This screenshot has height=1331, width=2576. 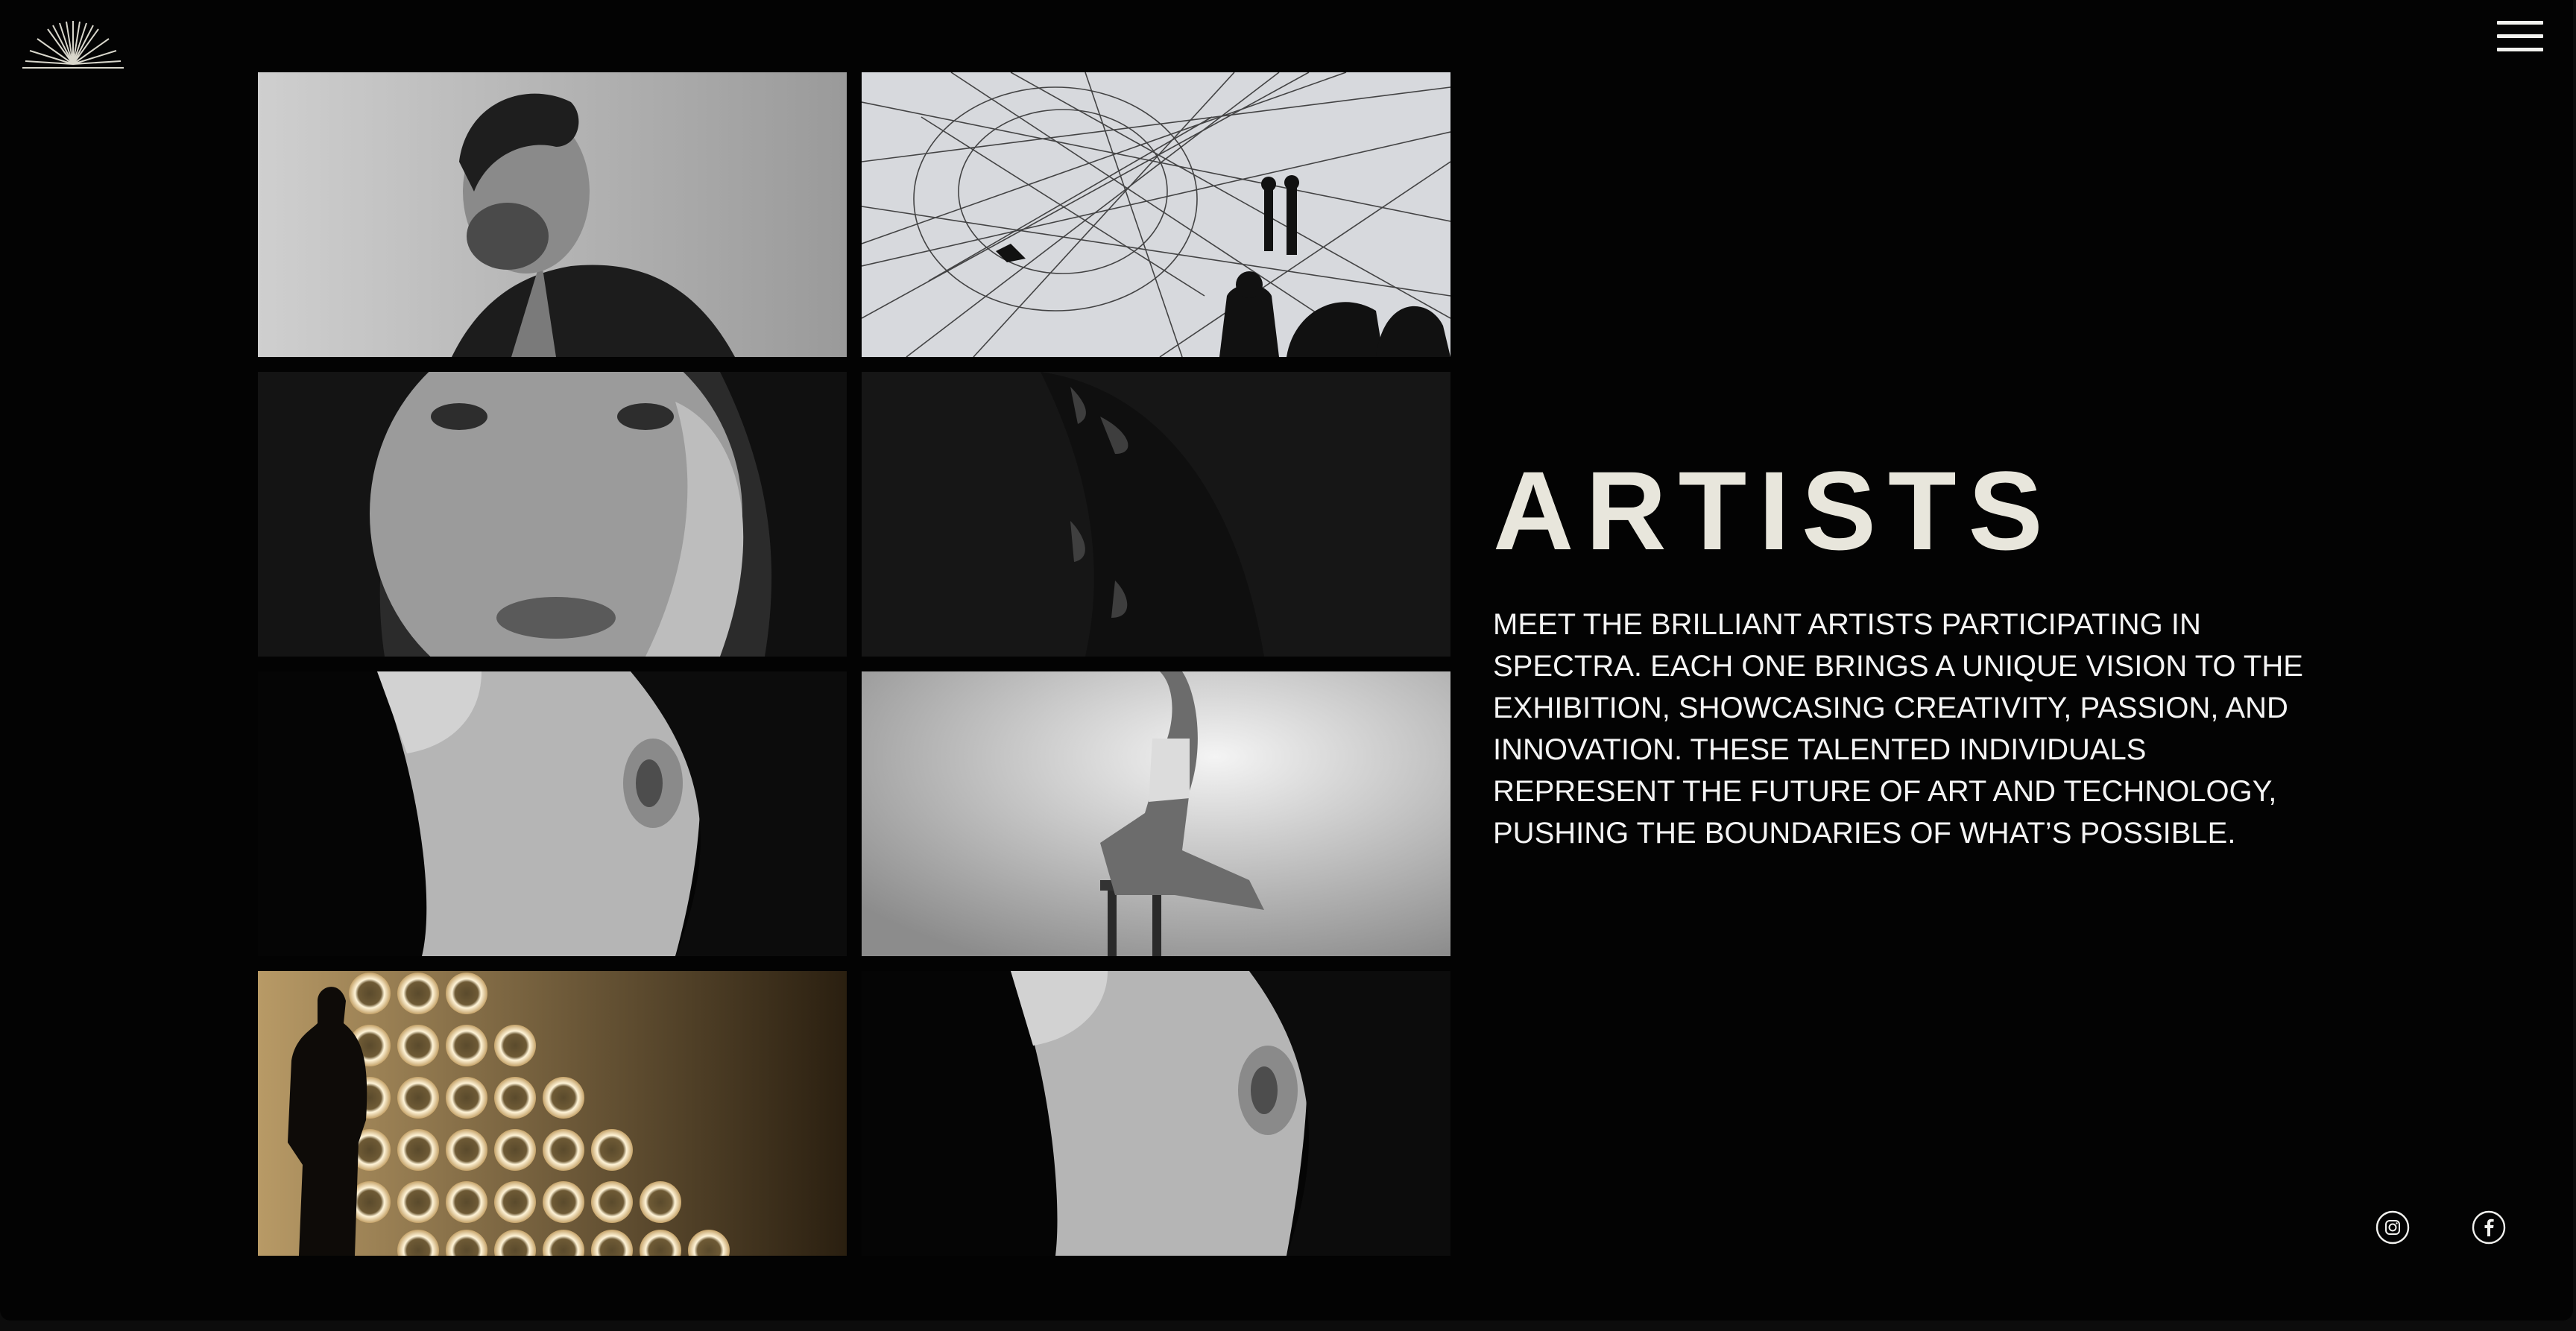 I want to click on artist-photo-woman-on-stool, so click(x=1156, y=813).